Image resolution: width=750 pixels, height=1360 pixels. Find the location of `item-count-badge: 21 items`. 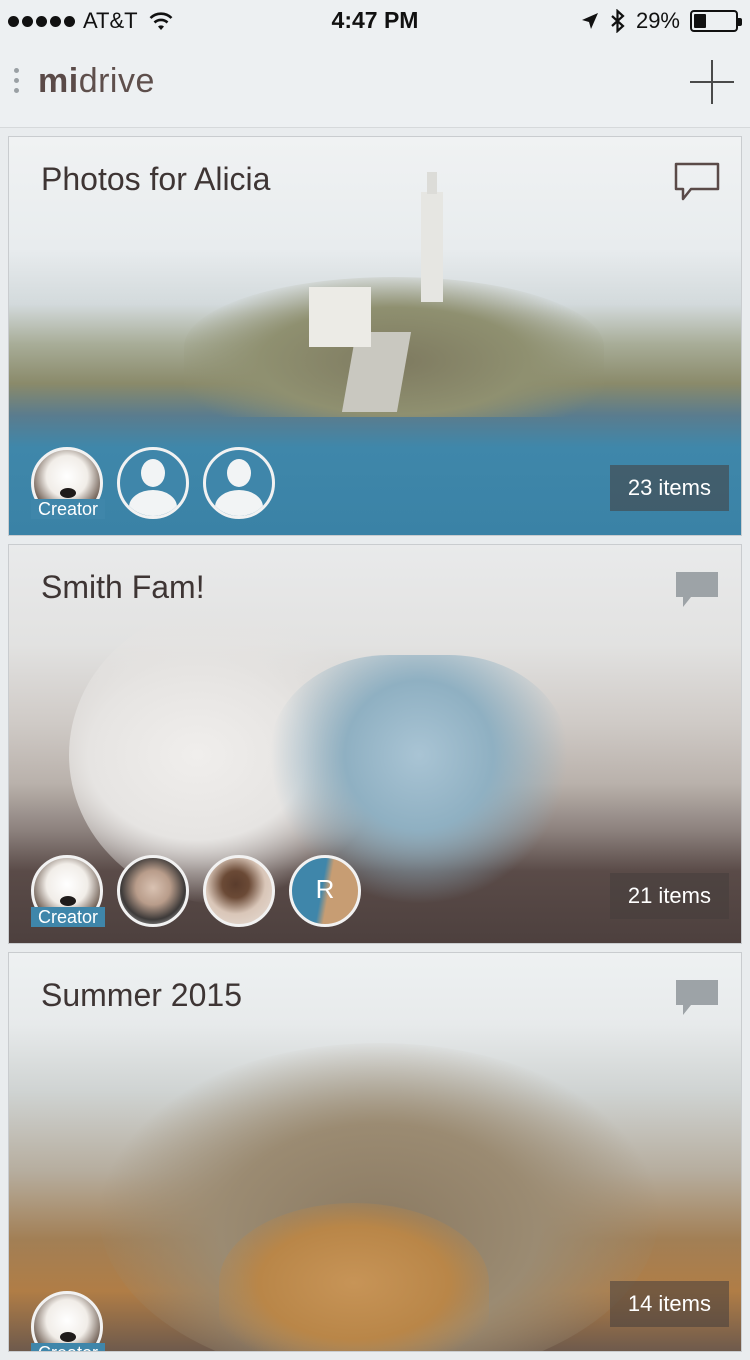

item-count-badge: 21 items is located at coordinates (669, 896).